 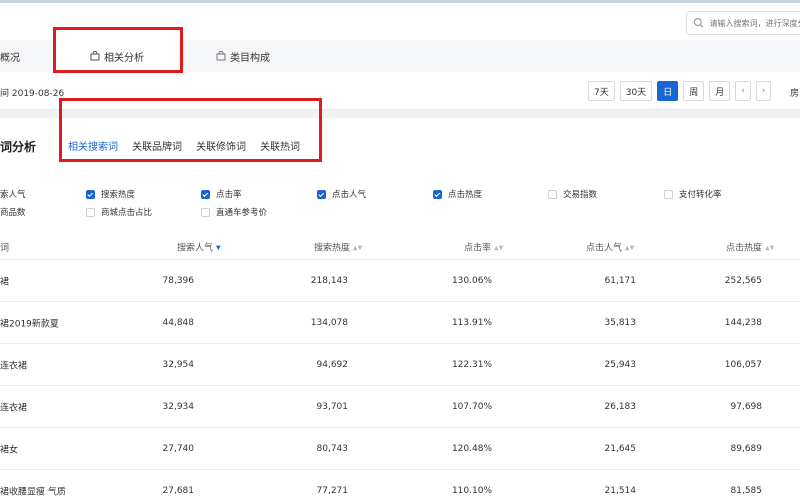 I want to click on cell-click-rate: 110.10%, so click(x=471, y=490).